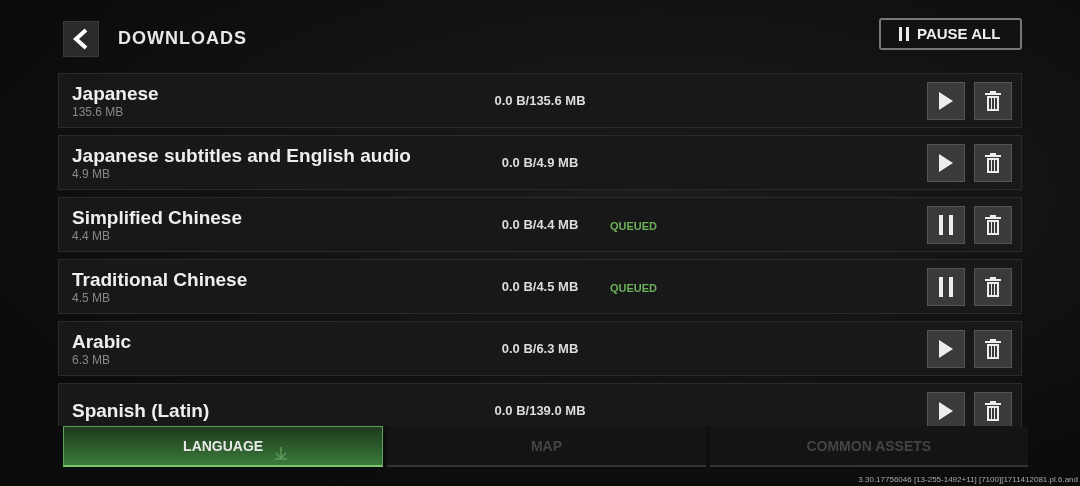 The image size is (1080, 486). Describe the element at coordinates (91, 297) in the screenshot. I see `download-size: 4.5 MB` at that location.